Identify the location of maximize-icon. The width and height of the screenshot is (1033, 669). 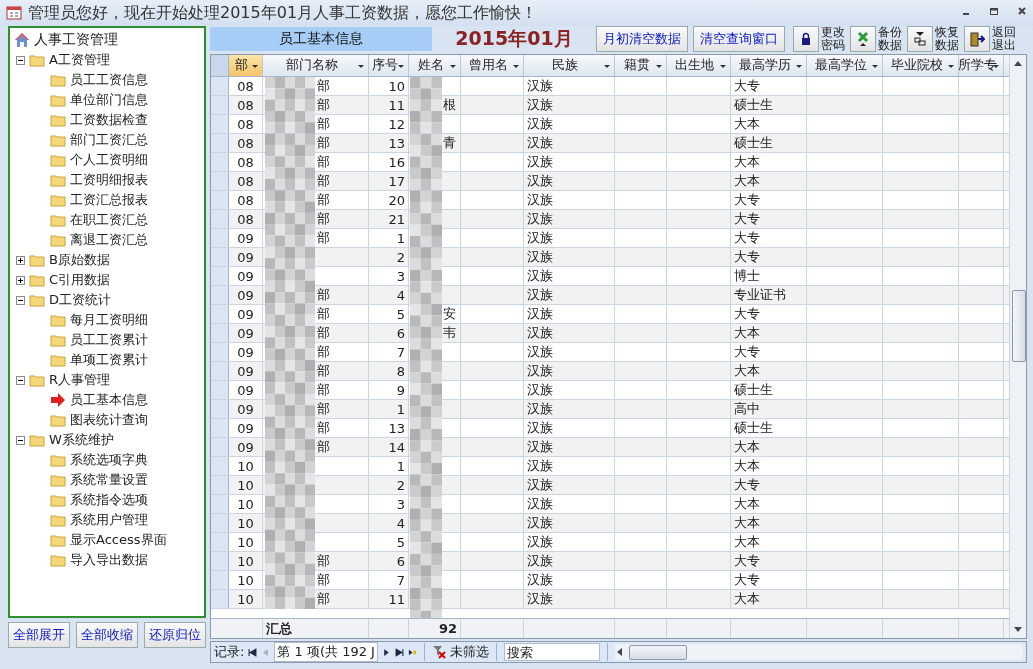
(994, 11).